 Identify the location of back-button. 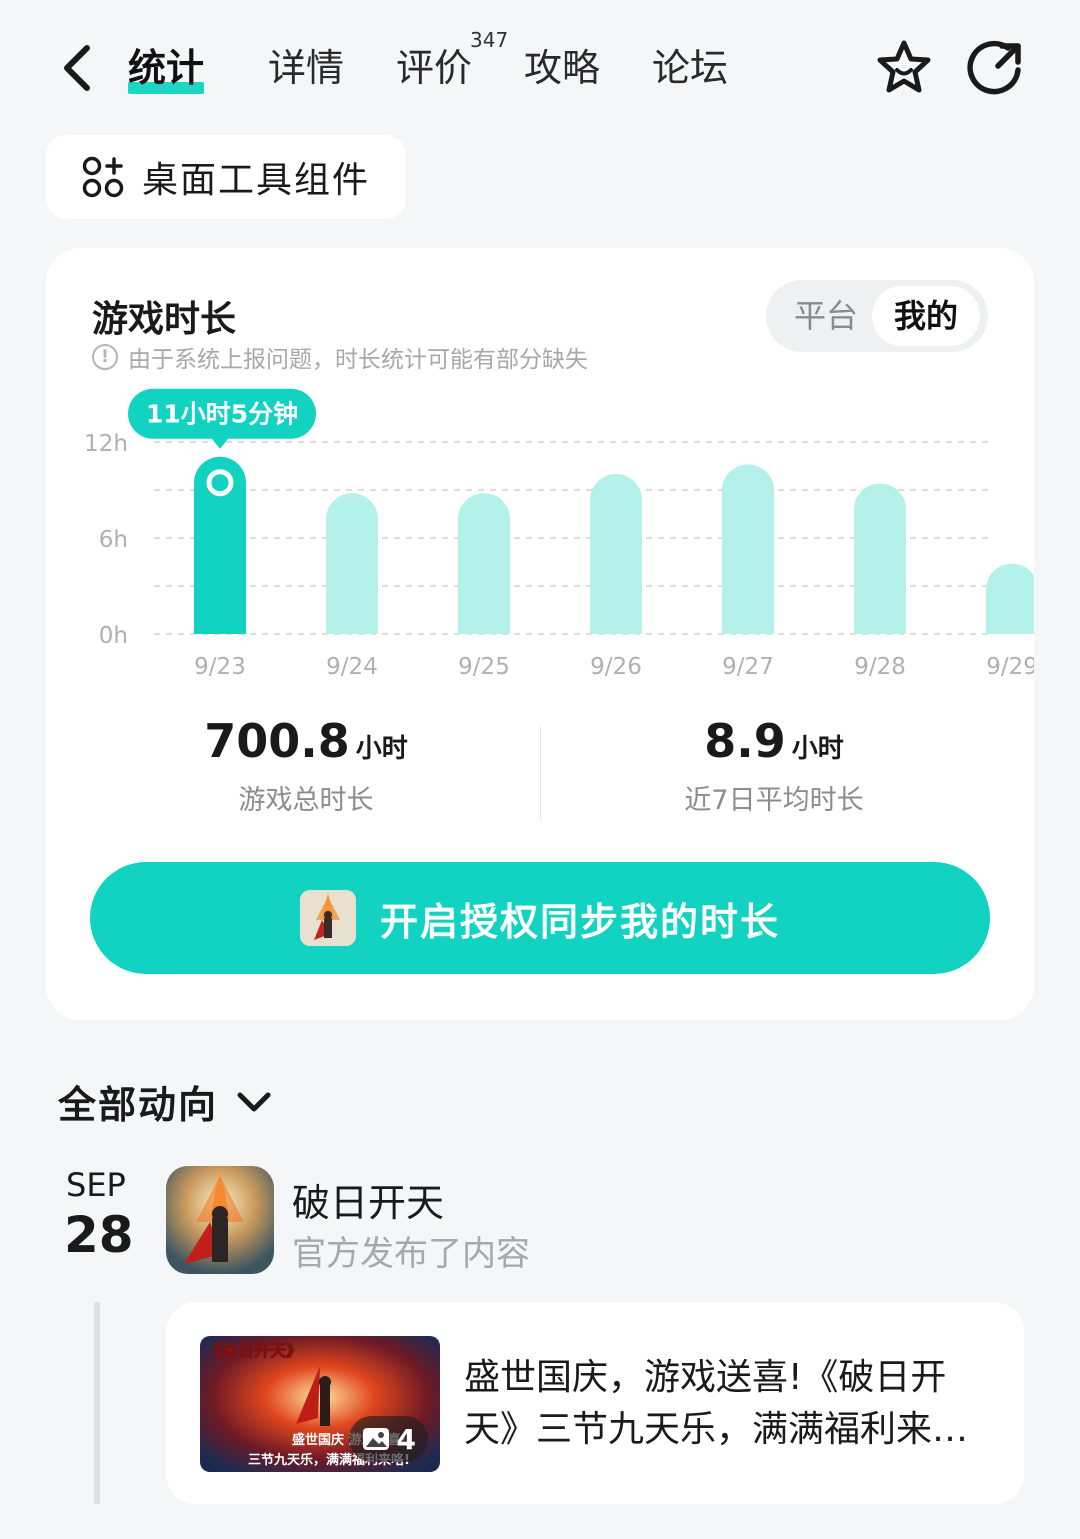
(76, 68).